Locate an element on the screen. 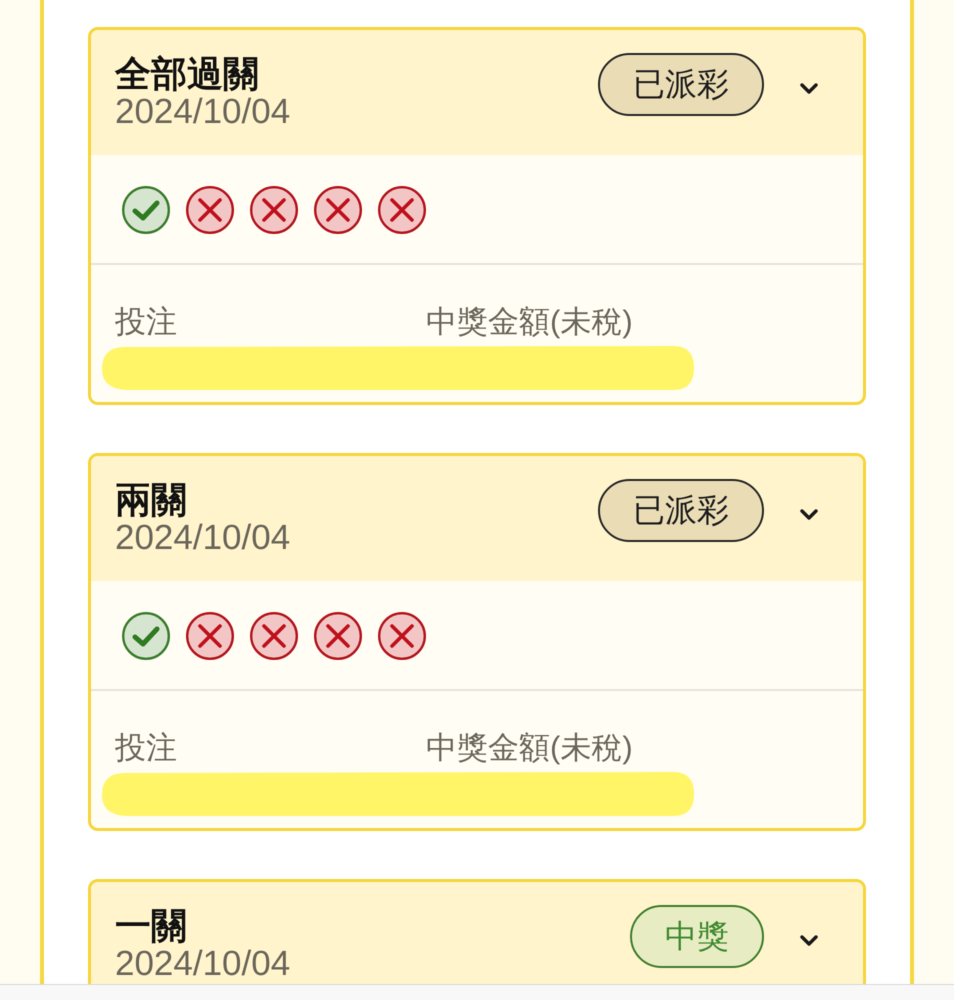 This screenshot has height=1000, width=954. bet-title: 一關 is located at coordinates (151, 926).